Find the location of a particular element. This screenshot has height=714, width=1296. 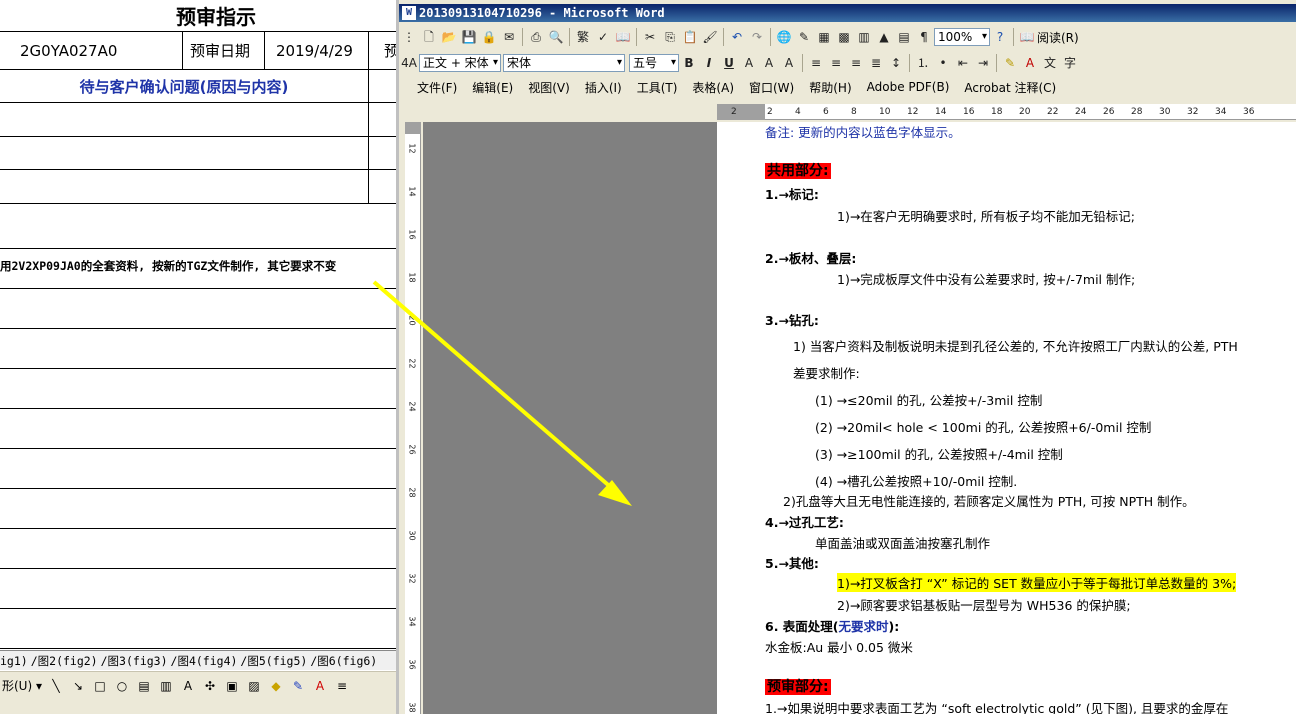

vertical-textbox-icon: ▥ is located at coordinates (166, 686).